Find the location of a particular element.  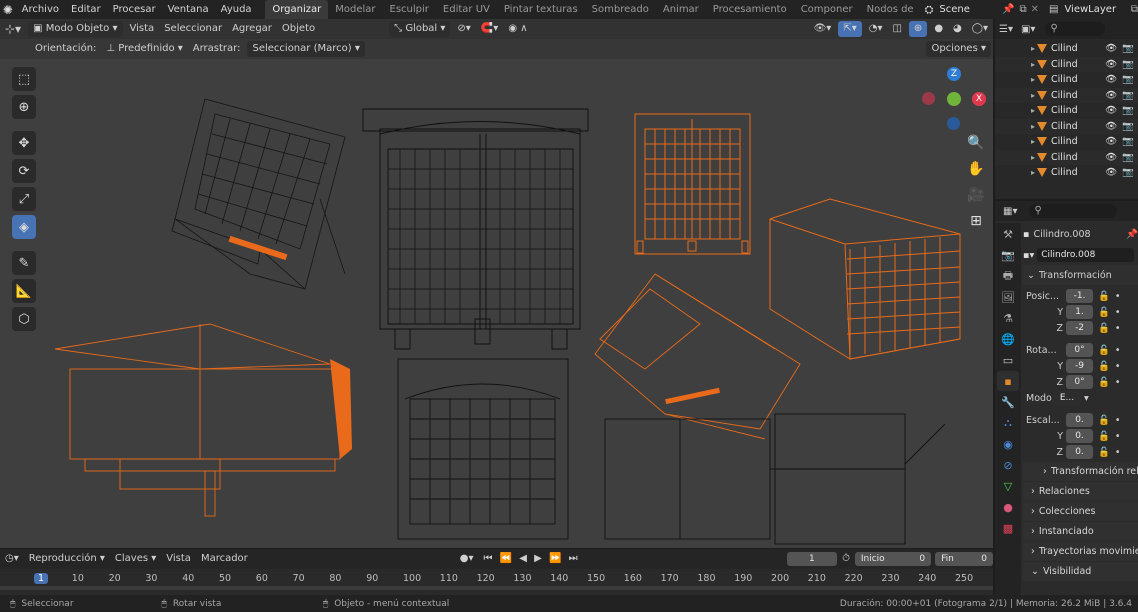

selected-side-panel is located at coordinates (341, 409).